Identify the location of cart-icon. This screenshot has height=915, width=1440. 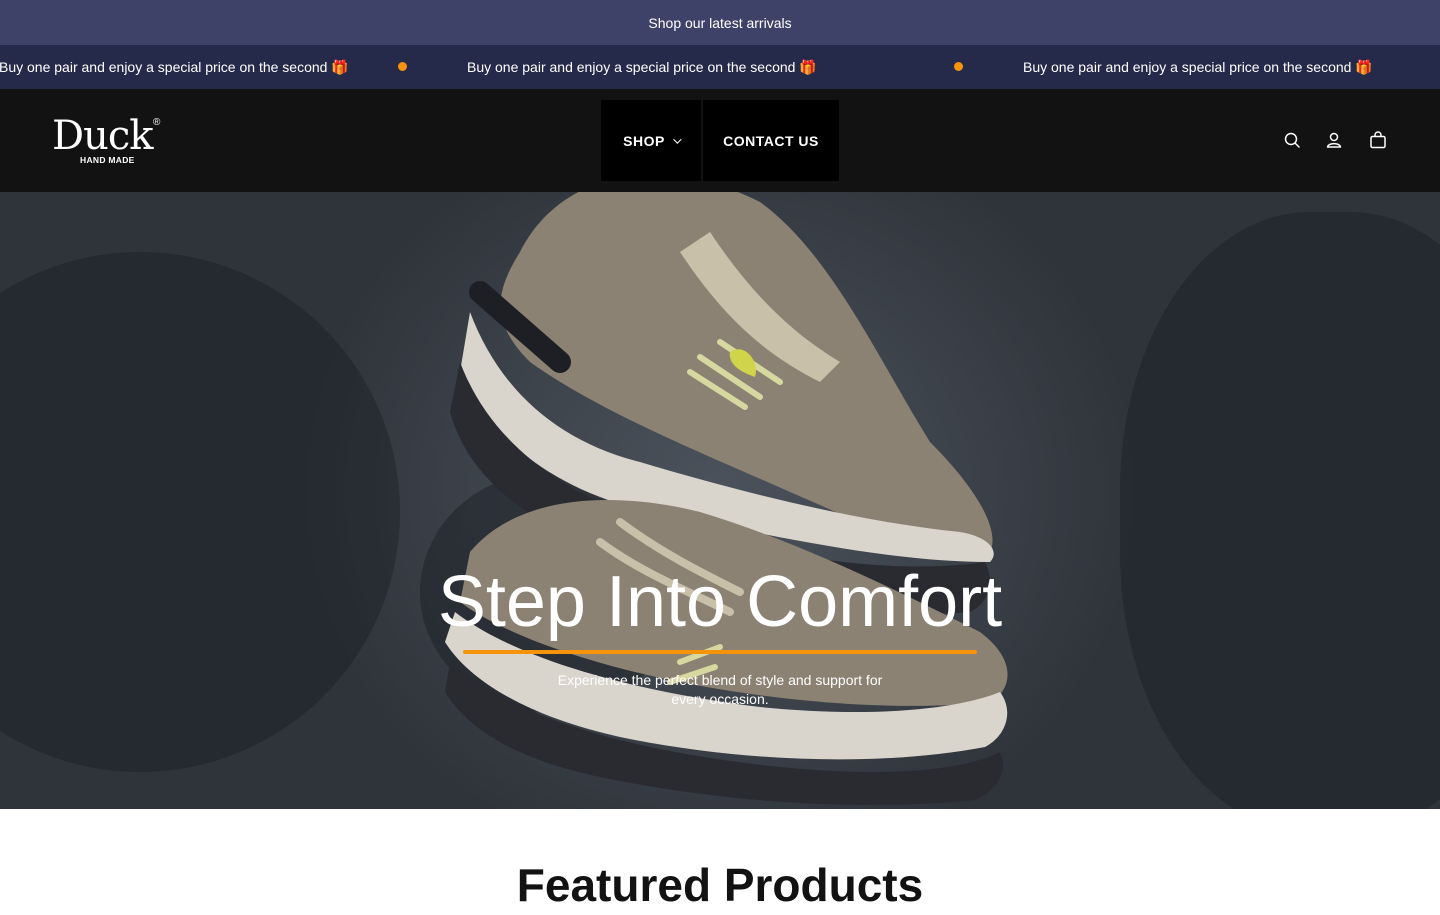
(1378, 140).